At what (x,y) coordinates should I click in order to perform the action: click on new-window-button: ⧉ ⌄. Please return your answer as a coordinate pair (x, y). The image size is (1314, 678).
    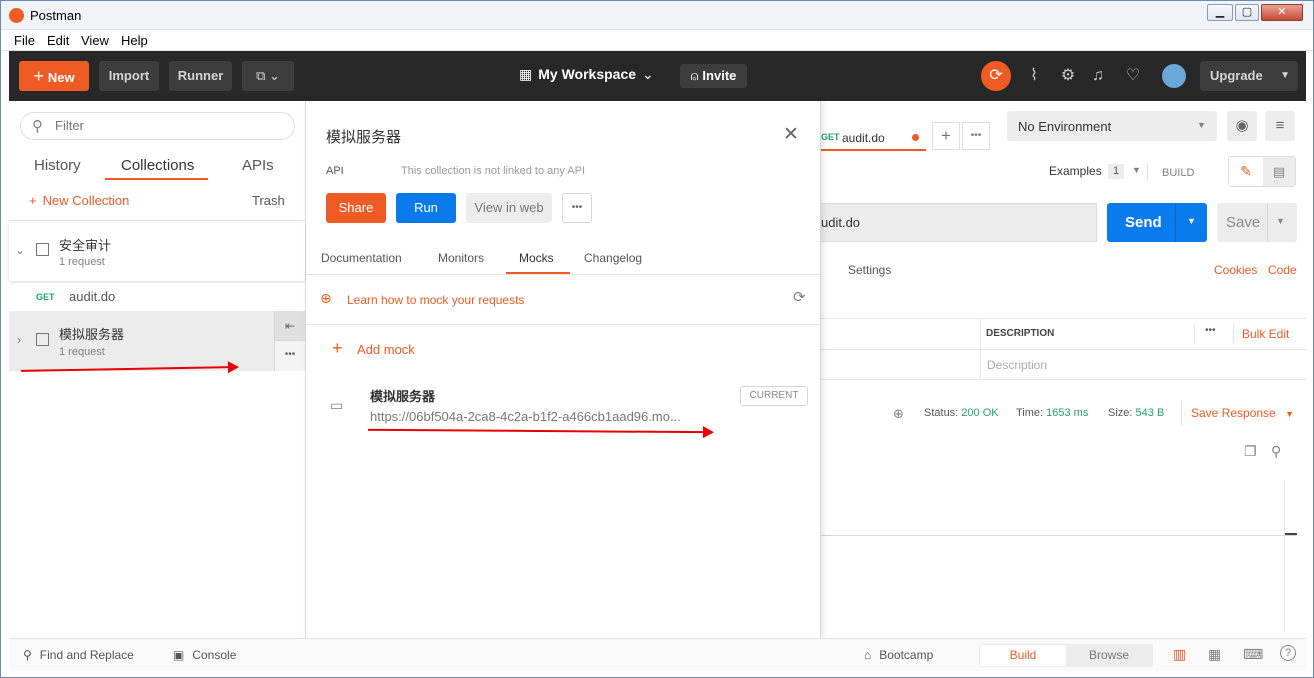
    Looking at the image, I should click on (268, 76).